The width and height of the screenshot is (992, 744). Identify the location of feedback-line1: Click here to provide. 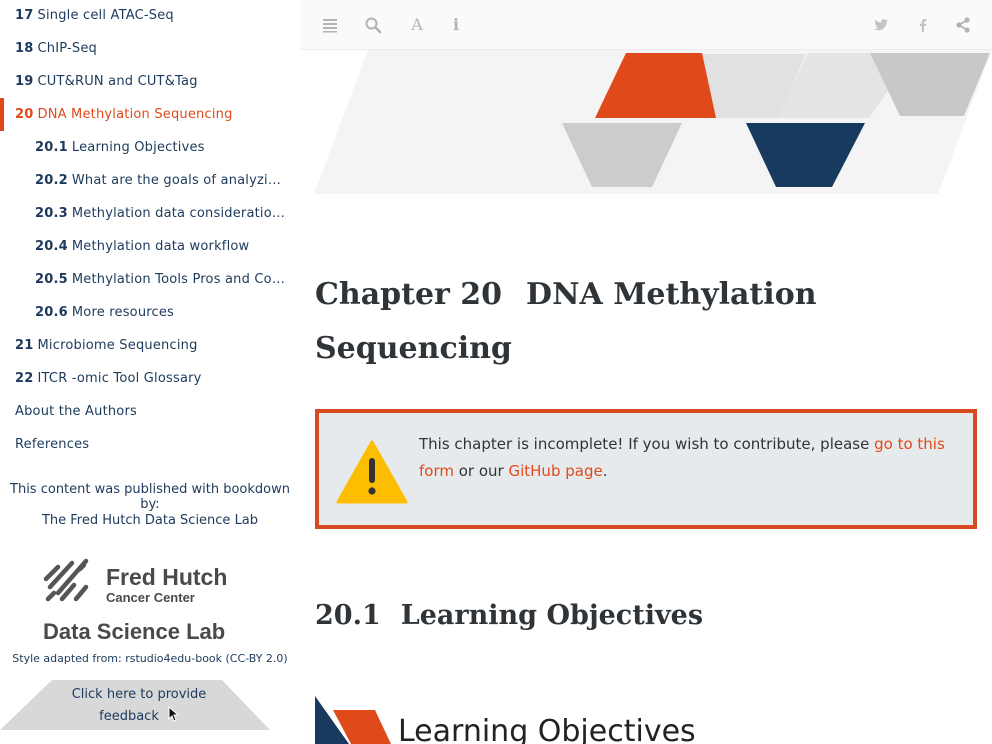
(139, 694).